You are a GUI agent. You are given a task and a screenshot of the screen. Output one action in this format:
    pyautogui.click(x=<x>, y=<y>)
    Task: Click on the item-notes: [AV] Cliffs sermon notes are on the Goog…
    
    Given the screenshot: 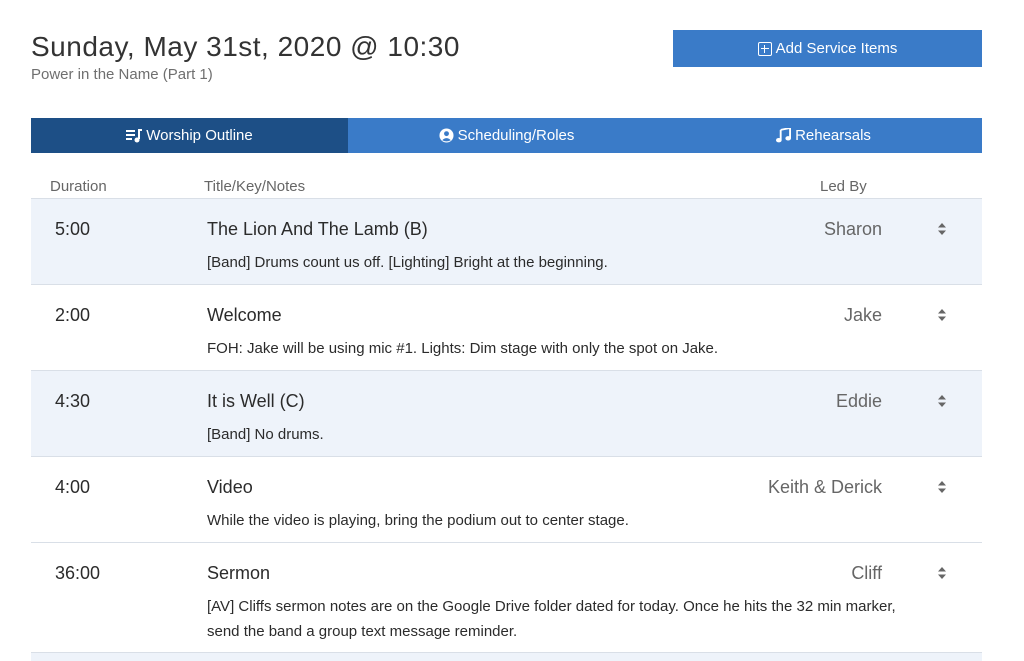 What is the action you would take?
    pyautogui.click(x=551, y=619)
    